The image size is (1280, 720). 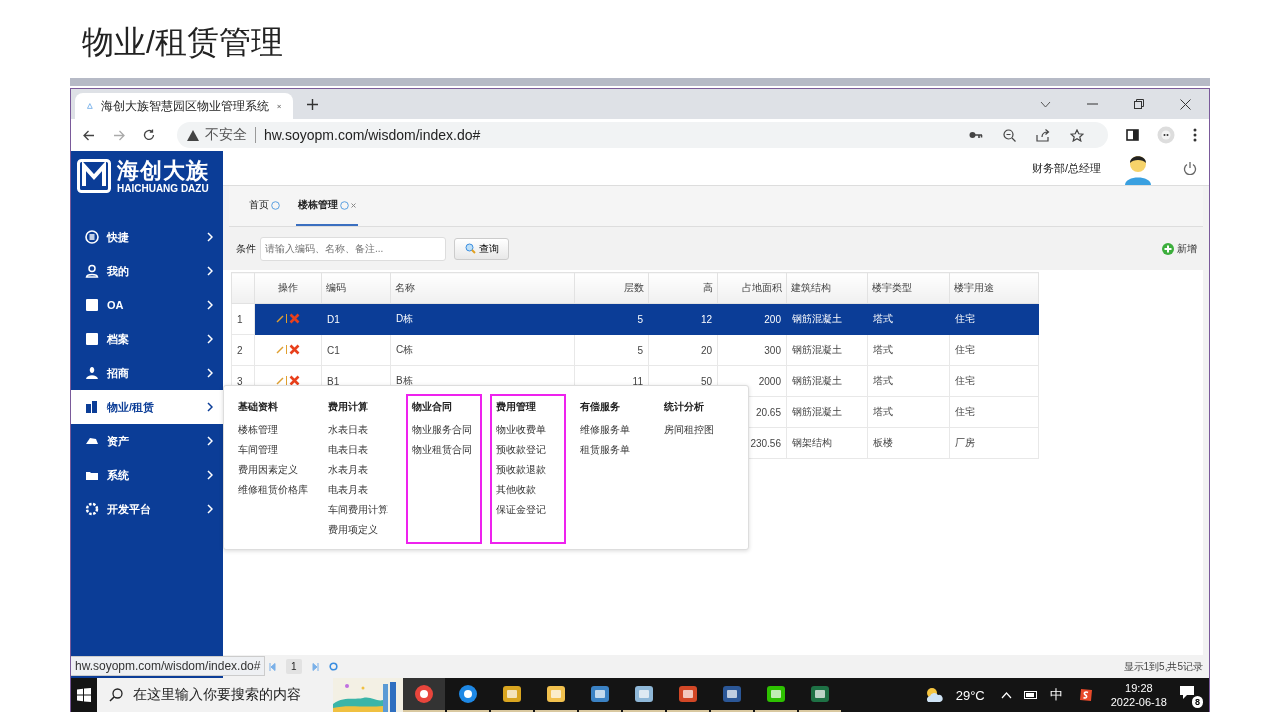 I want to click on sidebar-item: 资产, so click(x=147, y=441).